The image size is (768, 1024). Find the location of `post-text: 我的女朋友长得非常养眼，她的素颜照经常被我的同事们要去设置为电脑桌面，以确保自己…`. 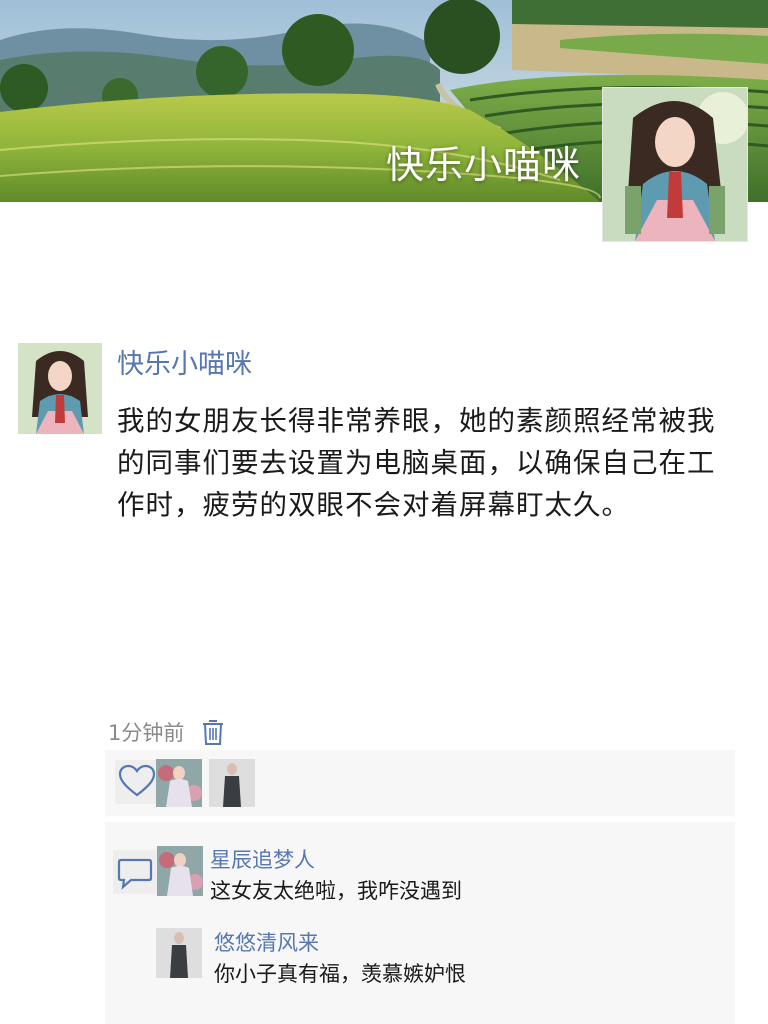

post-text: 我的女朋友长得非常养眼，她的素颜照经常被我的同事们要去设置为电脑桌面，以确保自己… is located at coordinates (416, 463).